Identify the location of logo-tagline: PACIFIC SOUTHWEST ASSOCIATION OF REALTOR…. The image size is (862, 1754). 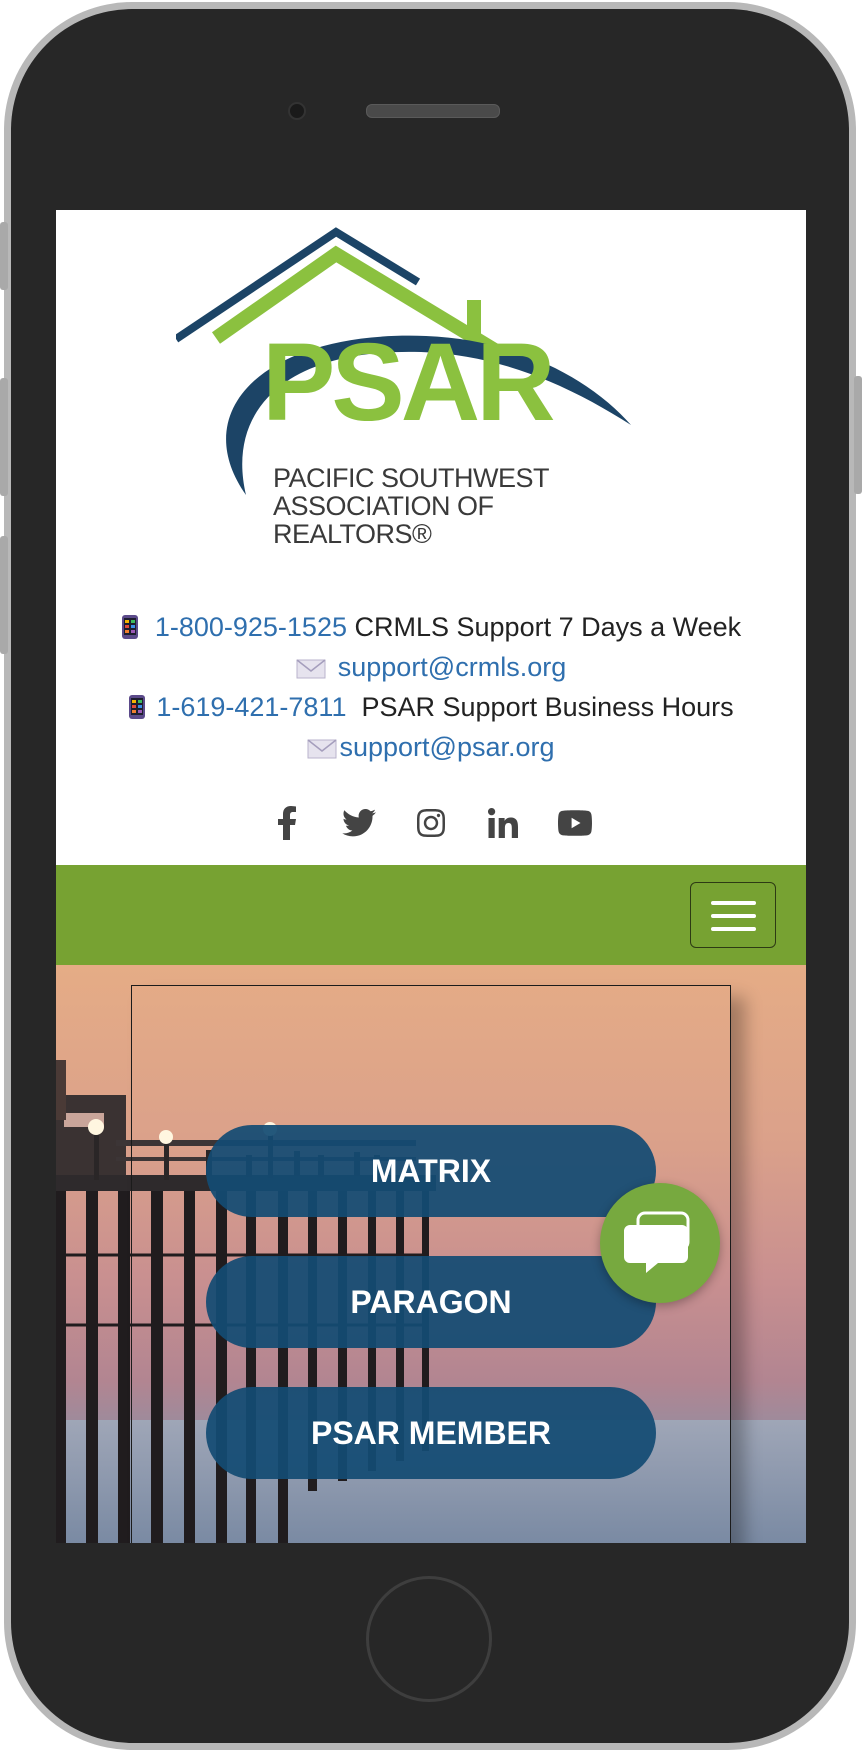
(463, 506).